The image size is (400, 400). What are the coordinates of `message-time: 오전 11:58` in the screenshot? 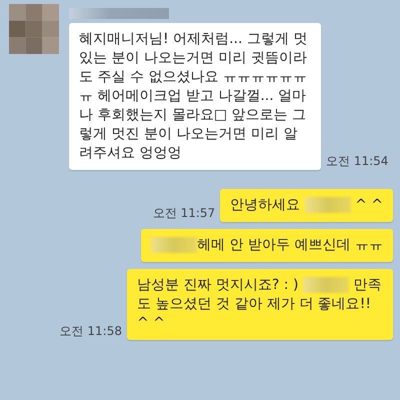 It's located at (91, 331).